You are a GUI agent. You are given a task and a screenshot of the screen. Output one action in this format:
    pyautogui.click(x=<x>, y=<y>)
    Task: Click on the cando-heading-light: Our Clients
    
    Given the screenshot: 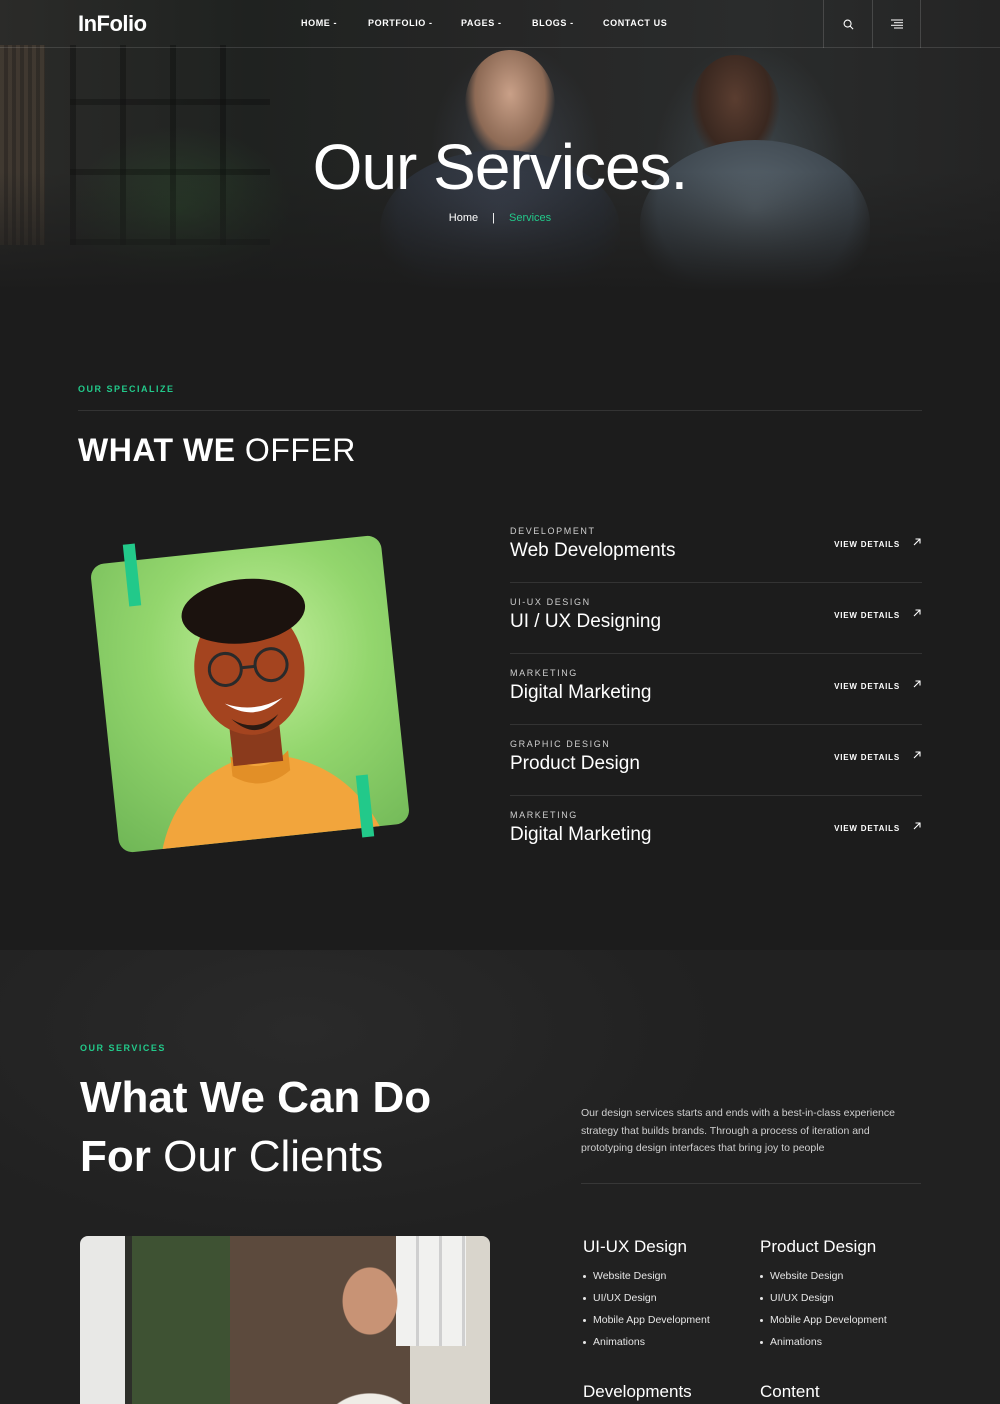 What is the action you would take?
    pyautogui.click(x=273, y=1156)
    